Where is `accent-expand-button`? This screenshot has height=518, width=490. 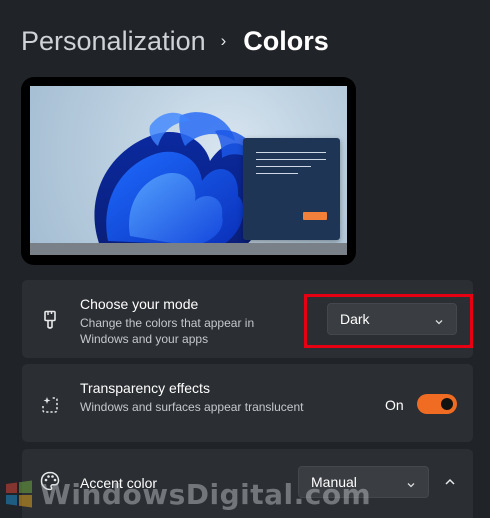 accent-expand-button is located at coordinates (450, 484).